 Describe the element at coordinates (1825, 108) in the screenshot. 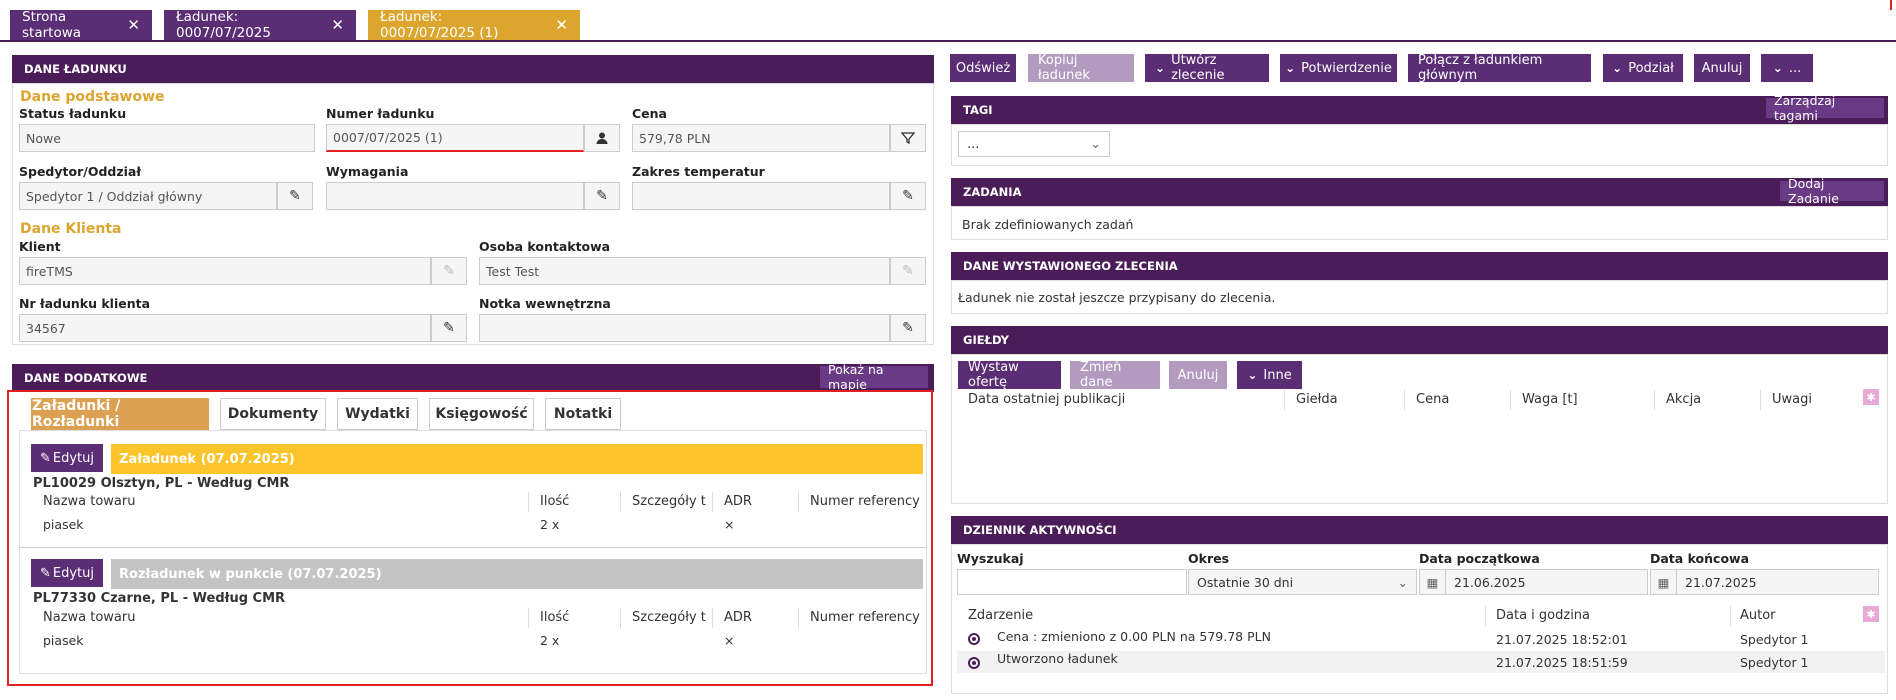

I see `manage-tags-button: Zarządzaj tagami` at that location.